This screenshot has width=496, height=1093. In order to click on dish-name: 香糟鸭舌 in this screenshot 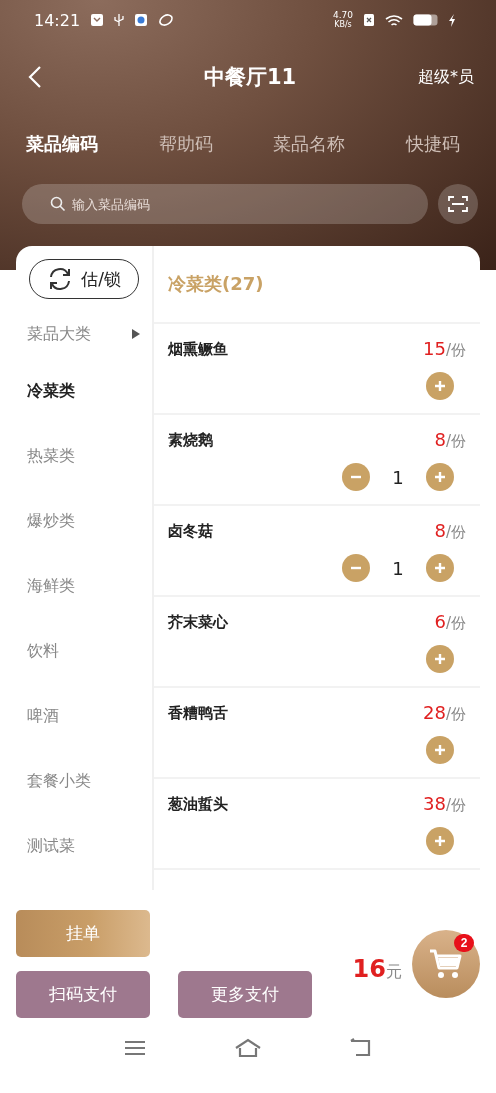, I will do `click(198, 713)`.